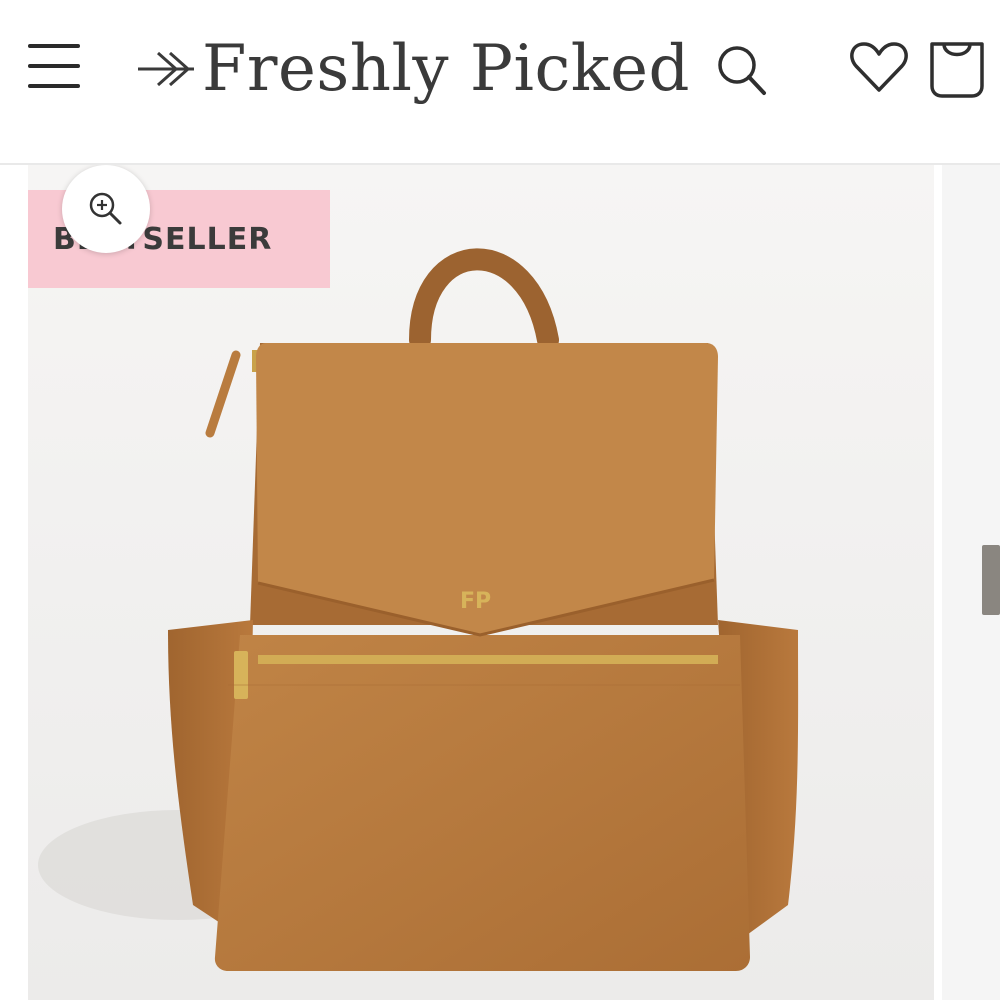 This screenshot has height=1000, width=1000. I want to click on zoom-in-icon, so click(105, 208).